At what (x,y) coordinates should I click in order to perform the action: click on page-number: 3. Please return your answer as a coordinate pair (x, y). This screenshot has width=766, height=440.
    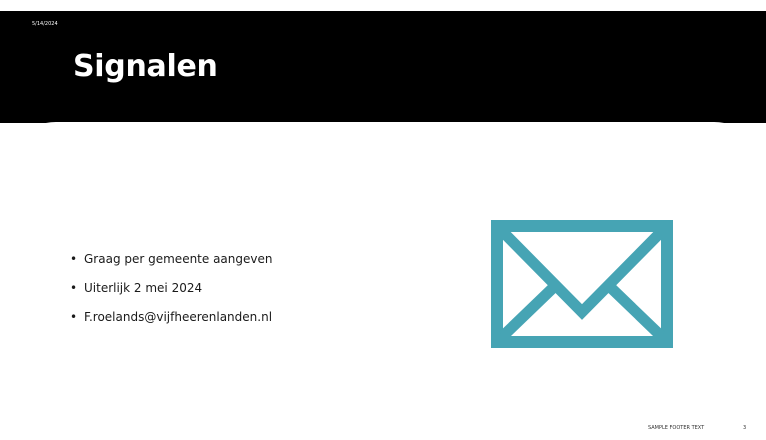
    Looking at the image, I should click on (745, 428).